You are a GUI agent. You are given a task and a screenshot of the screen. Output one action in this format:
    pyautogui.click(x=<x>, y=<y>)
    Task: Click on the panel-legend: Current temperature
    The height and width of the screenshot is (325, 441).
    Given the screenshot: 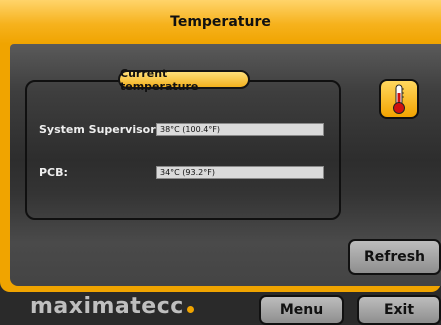 What is the action you would take?
    pyautogui.click(x=184, y=80)
    